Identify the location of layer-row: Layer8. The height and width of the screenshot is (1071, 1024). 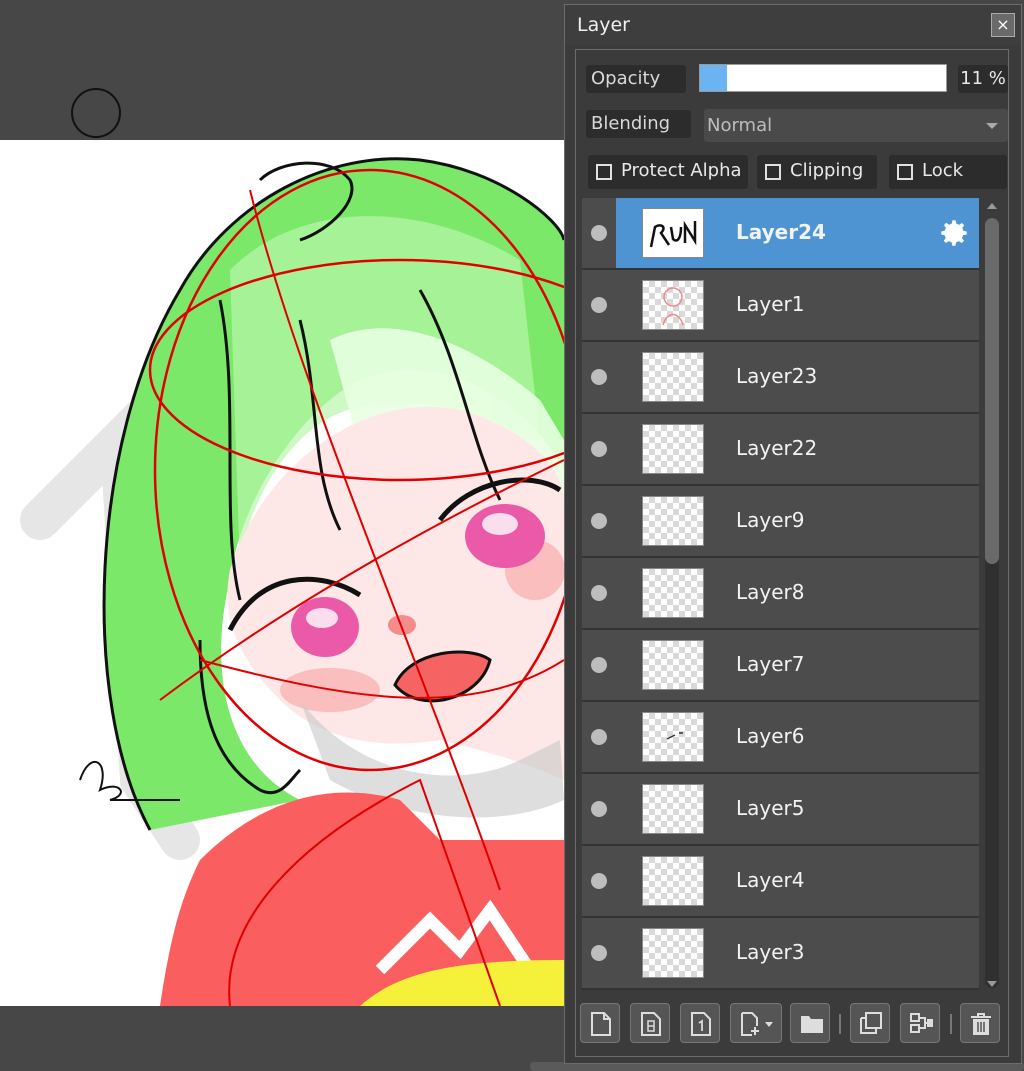
(780, 594).